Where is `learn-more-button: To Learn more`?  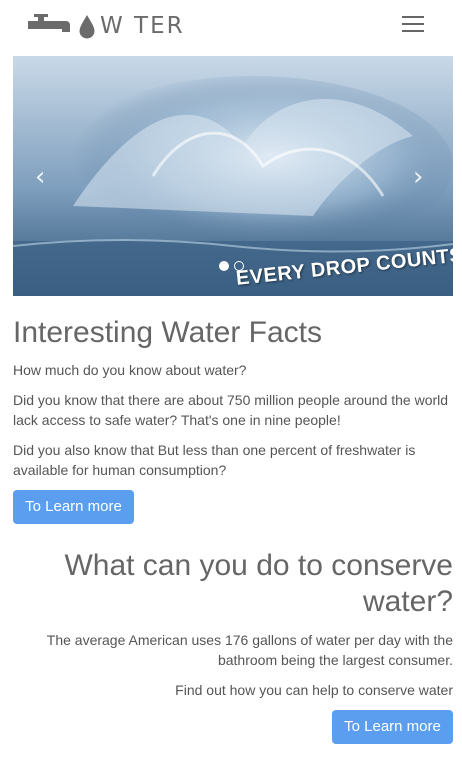
learn-more-button: To Learn more is located at coordinates (73, 507).